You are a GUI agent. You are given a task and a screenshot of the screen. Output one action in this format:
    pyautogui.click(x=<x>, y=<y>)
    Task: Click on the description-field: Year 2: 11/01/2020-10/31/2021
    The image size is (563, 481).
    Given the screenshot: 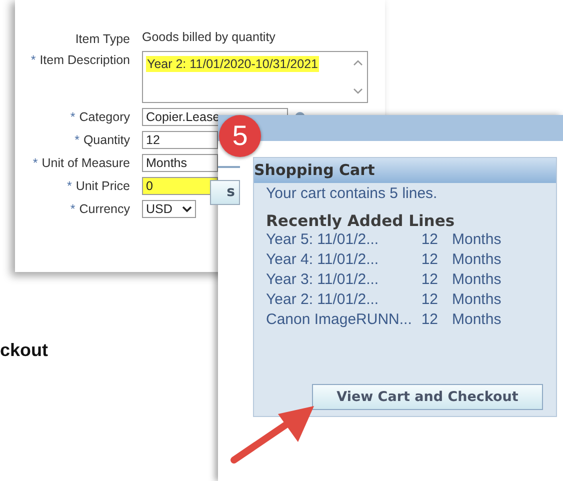 What is the action you would take?
    pyautogui.click(x=255, y=77)
    